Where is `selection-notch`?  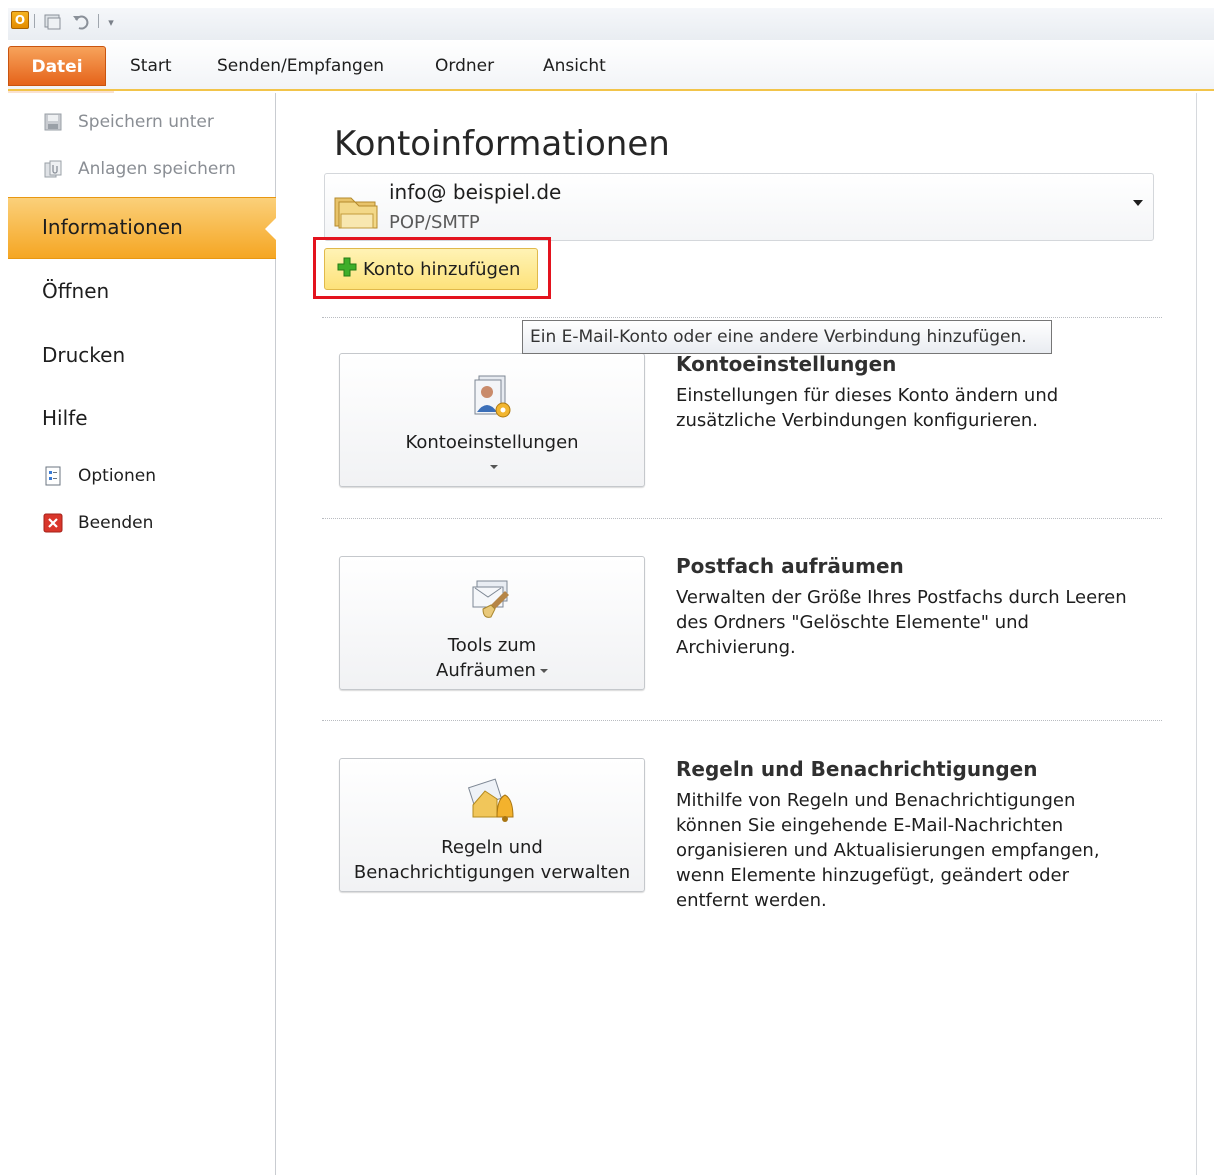 selection-notch is located at coordinates (271, 229).